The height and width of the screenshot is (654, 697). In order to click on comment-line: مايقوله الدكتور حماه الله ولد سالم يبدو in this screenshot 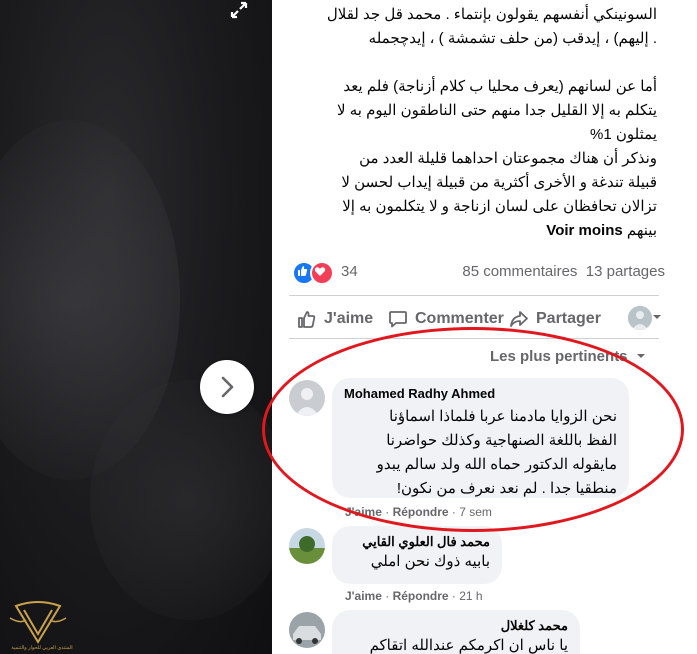, I will do `click(496, 464)`.